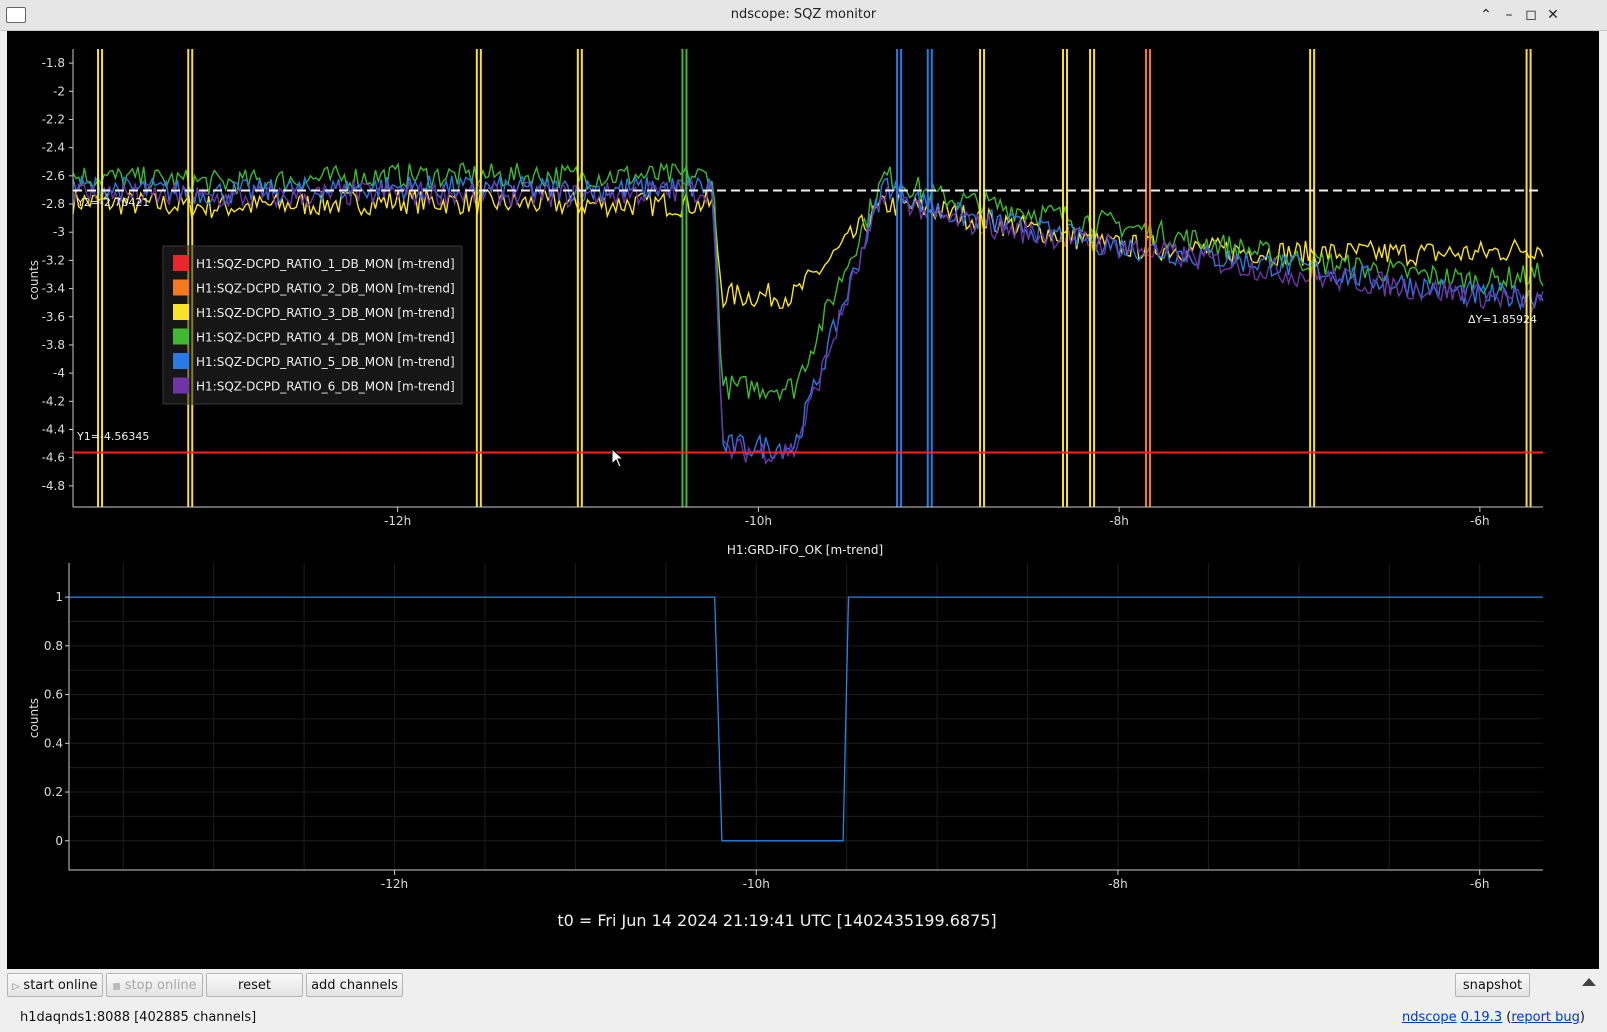 The width and height of the screenshot is (1607, 1032). What do you see at coordinates (805, 550) in the screenshot?
I see `bottom-plot-title: H1:GRD-IFO_OK [m-trend]` at bounding box center [805, 550].